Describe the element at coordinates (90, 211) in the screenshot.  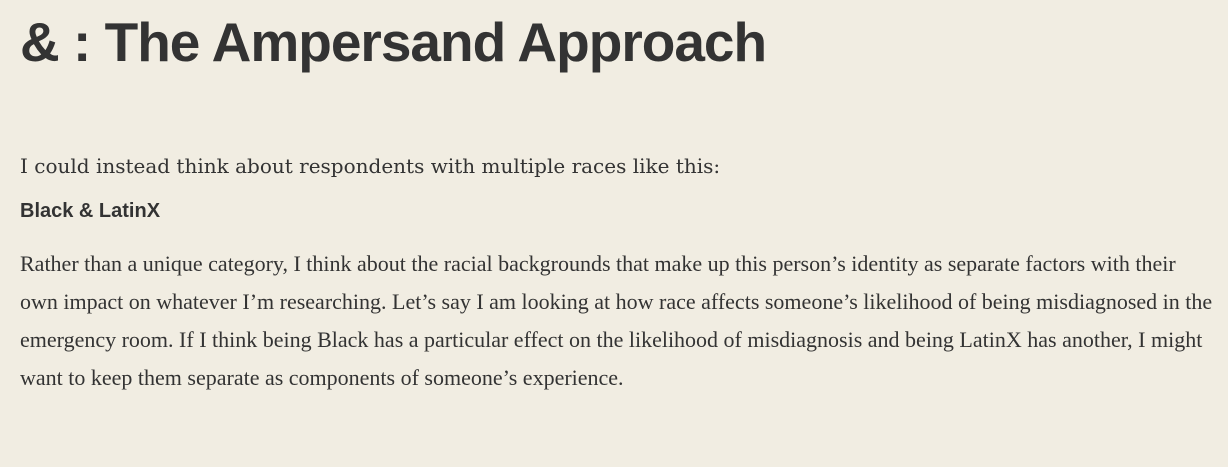
I see `example-subheading: Black & LatinX` at that location.